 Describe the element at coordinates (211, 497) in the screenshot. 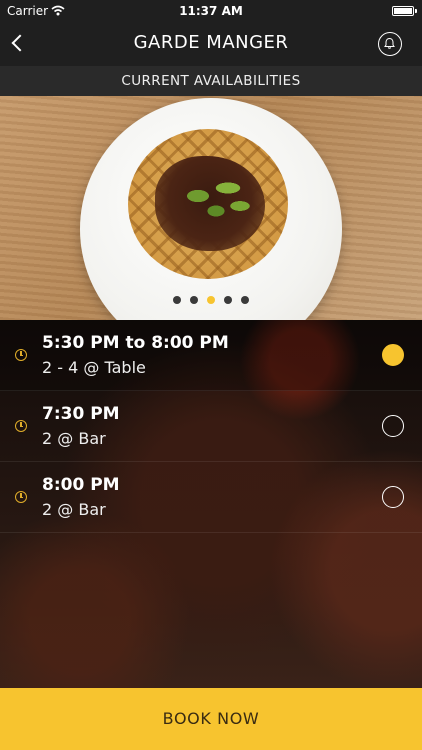

I see `availability-row: 8:00 PM 2 @ Bar` at that location.